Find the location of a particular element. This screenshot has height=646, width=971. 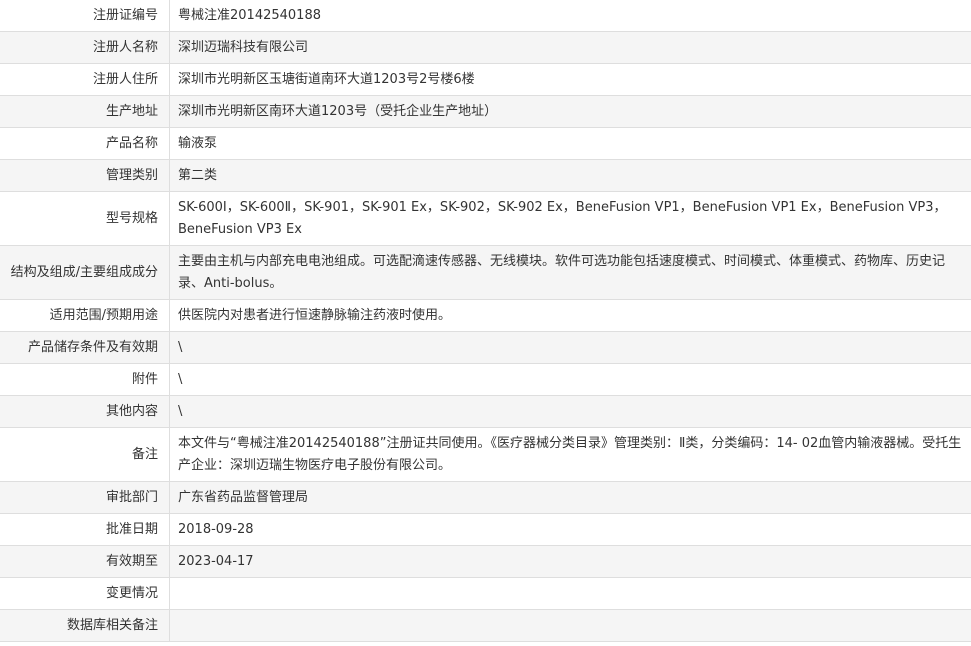

field-label: 审批部门 is located at coordinates (85, 497).